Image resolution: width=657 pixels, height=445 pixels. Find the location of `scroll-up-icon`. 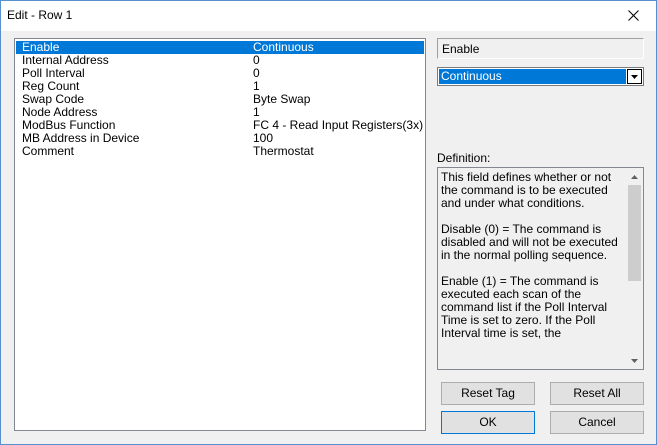

scroll-up-icon is located at coordinates (634, 176).